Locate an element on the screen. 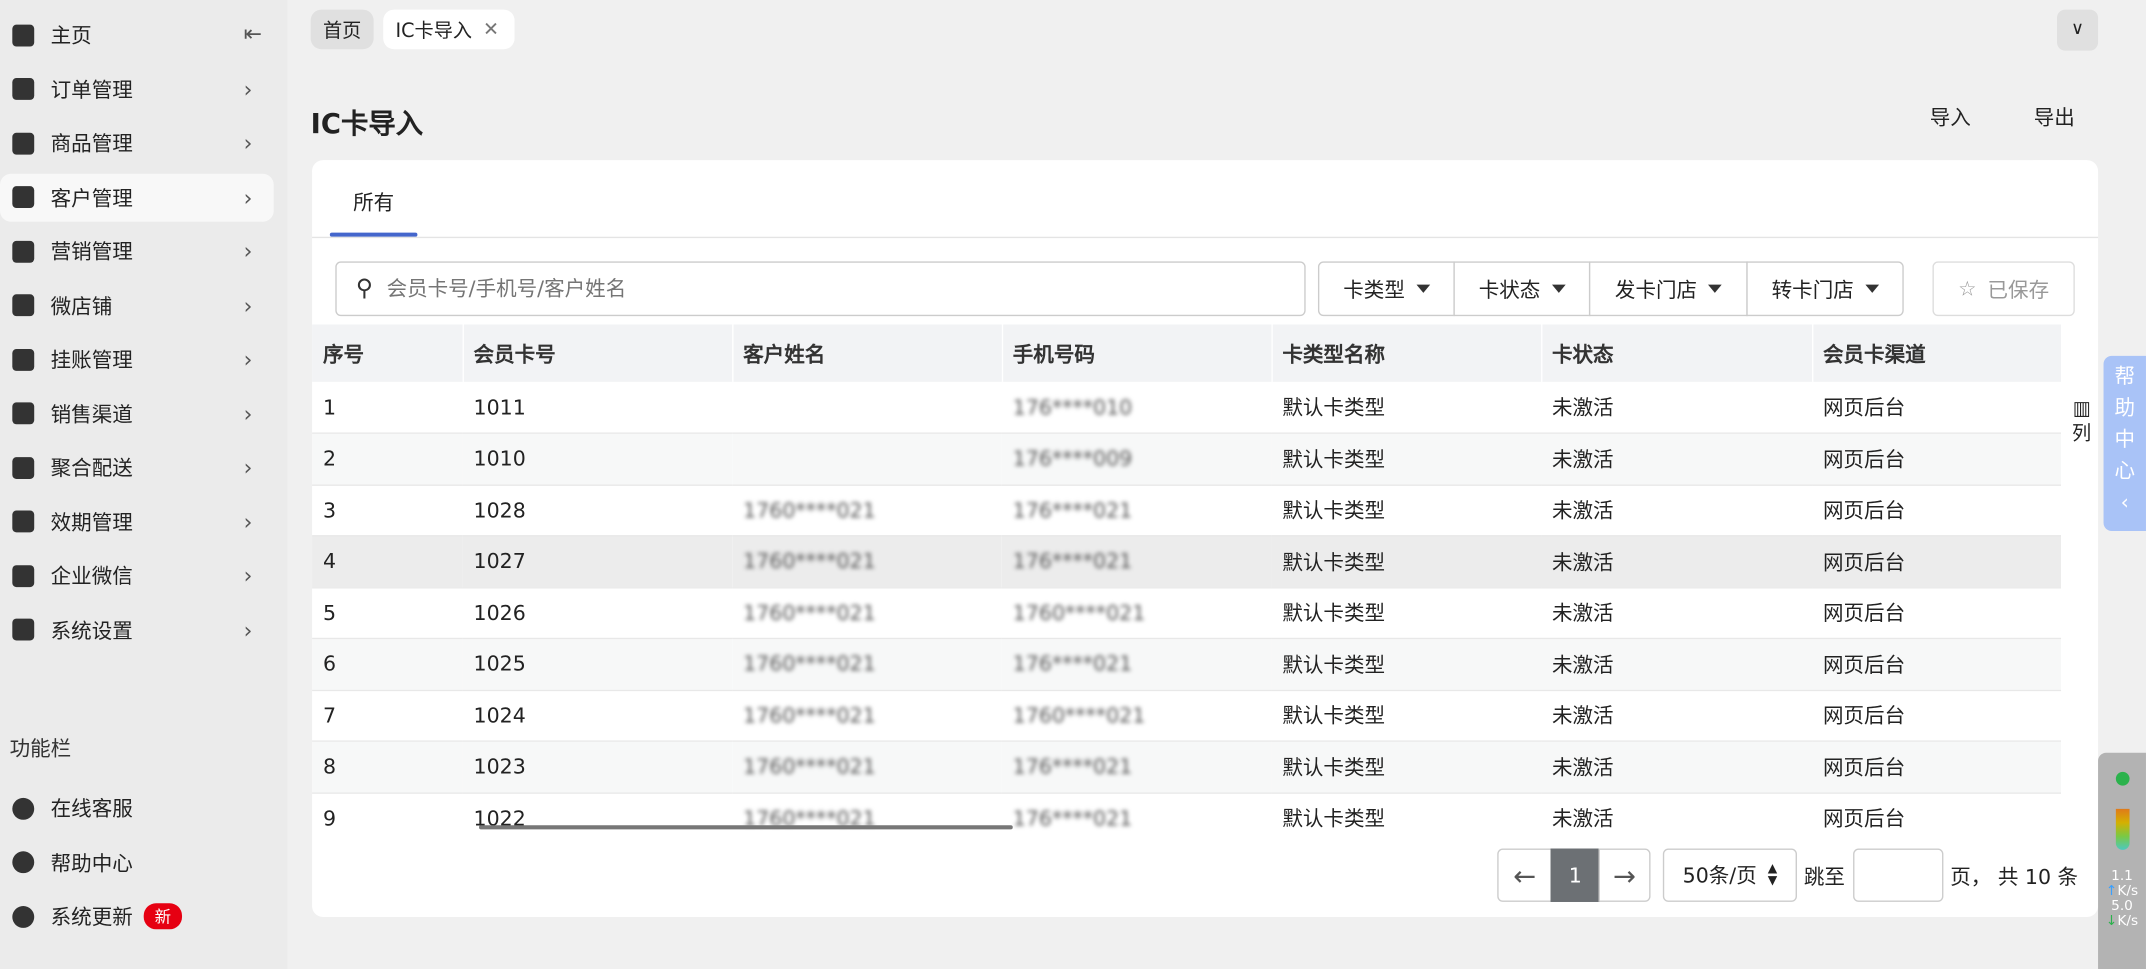 This screenshot has height=969, width=2146. table-cell: 6 is located at coordinates (387, 664).